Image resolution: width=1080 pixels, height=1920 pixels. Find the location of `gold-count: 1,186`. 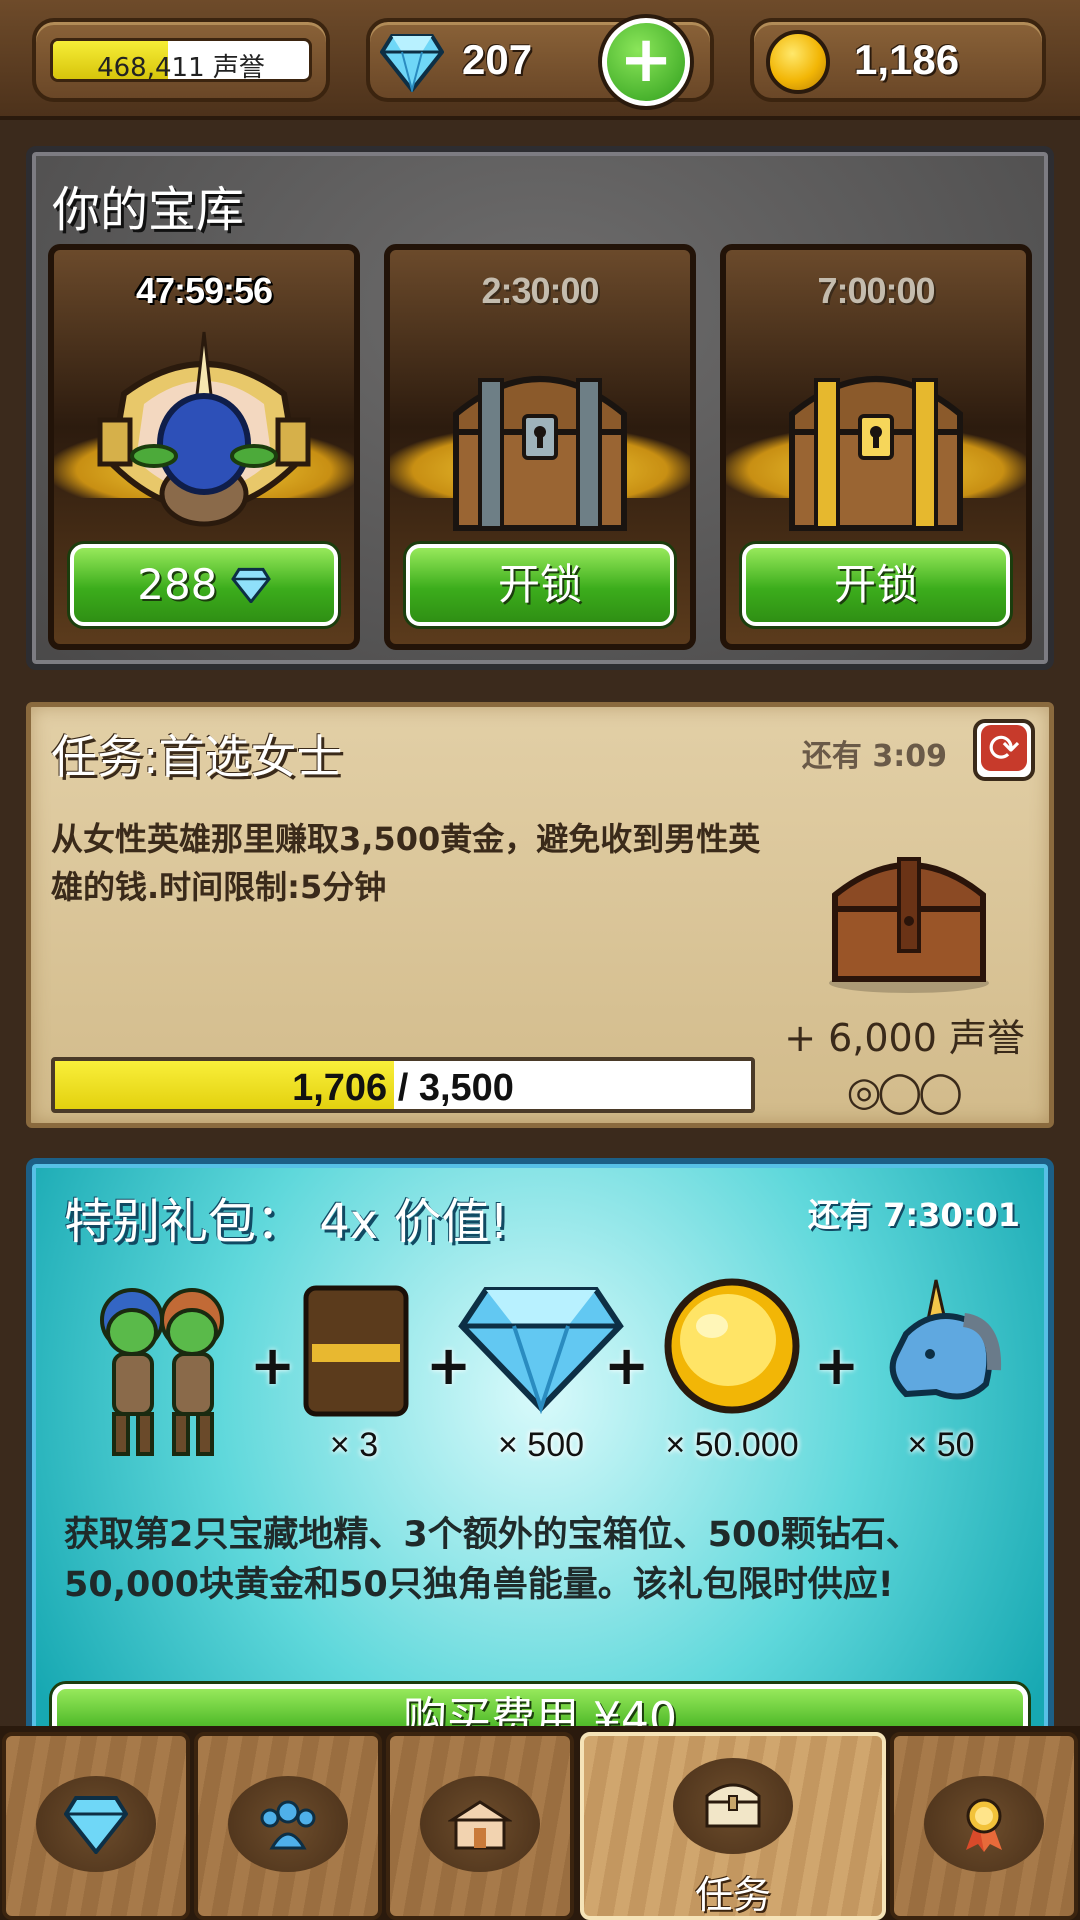

gold-count: 1,186 is located at coordinates (907, 59).